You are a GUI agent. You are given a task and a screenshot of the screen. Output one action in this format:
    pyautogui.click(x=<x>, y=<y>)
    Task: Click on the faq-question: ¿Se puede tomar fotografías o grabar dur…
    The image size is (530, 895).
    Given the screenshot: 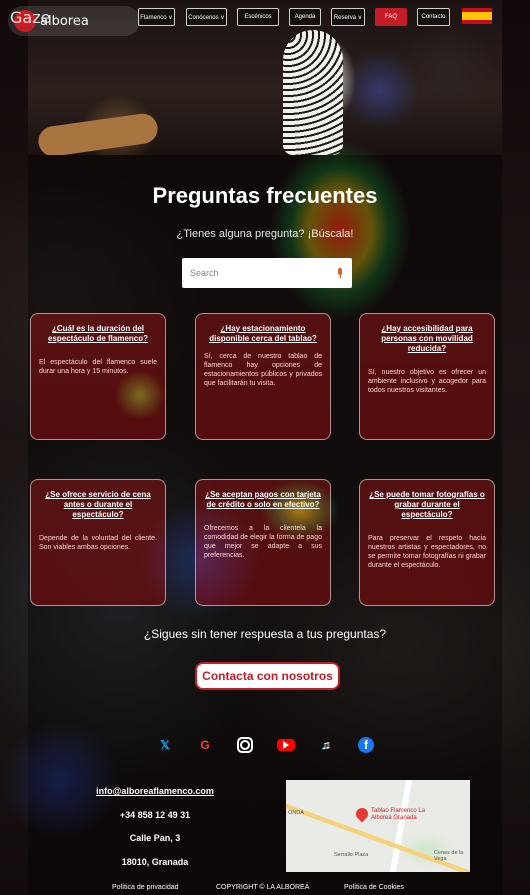 What is the action you would take?
    pyautogui.click(x=427, y=504)
    